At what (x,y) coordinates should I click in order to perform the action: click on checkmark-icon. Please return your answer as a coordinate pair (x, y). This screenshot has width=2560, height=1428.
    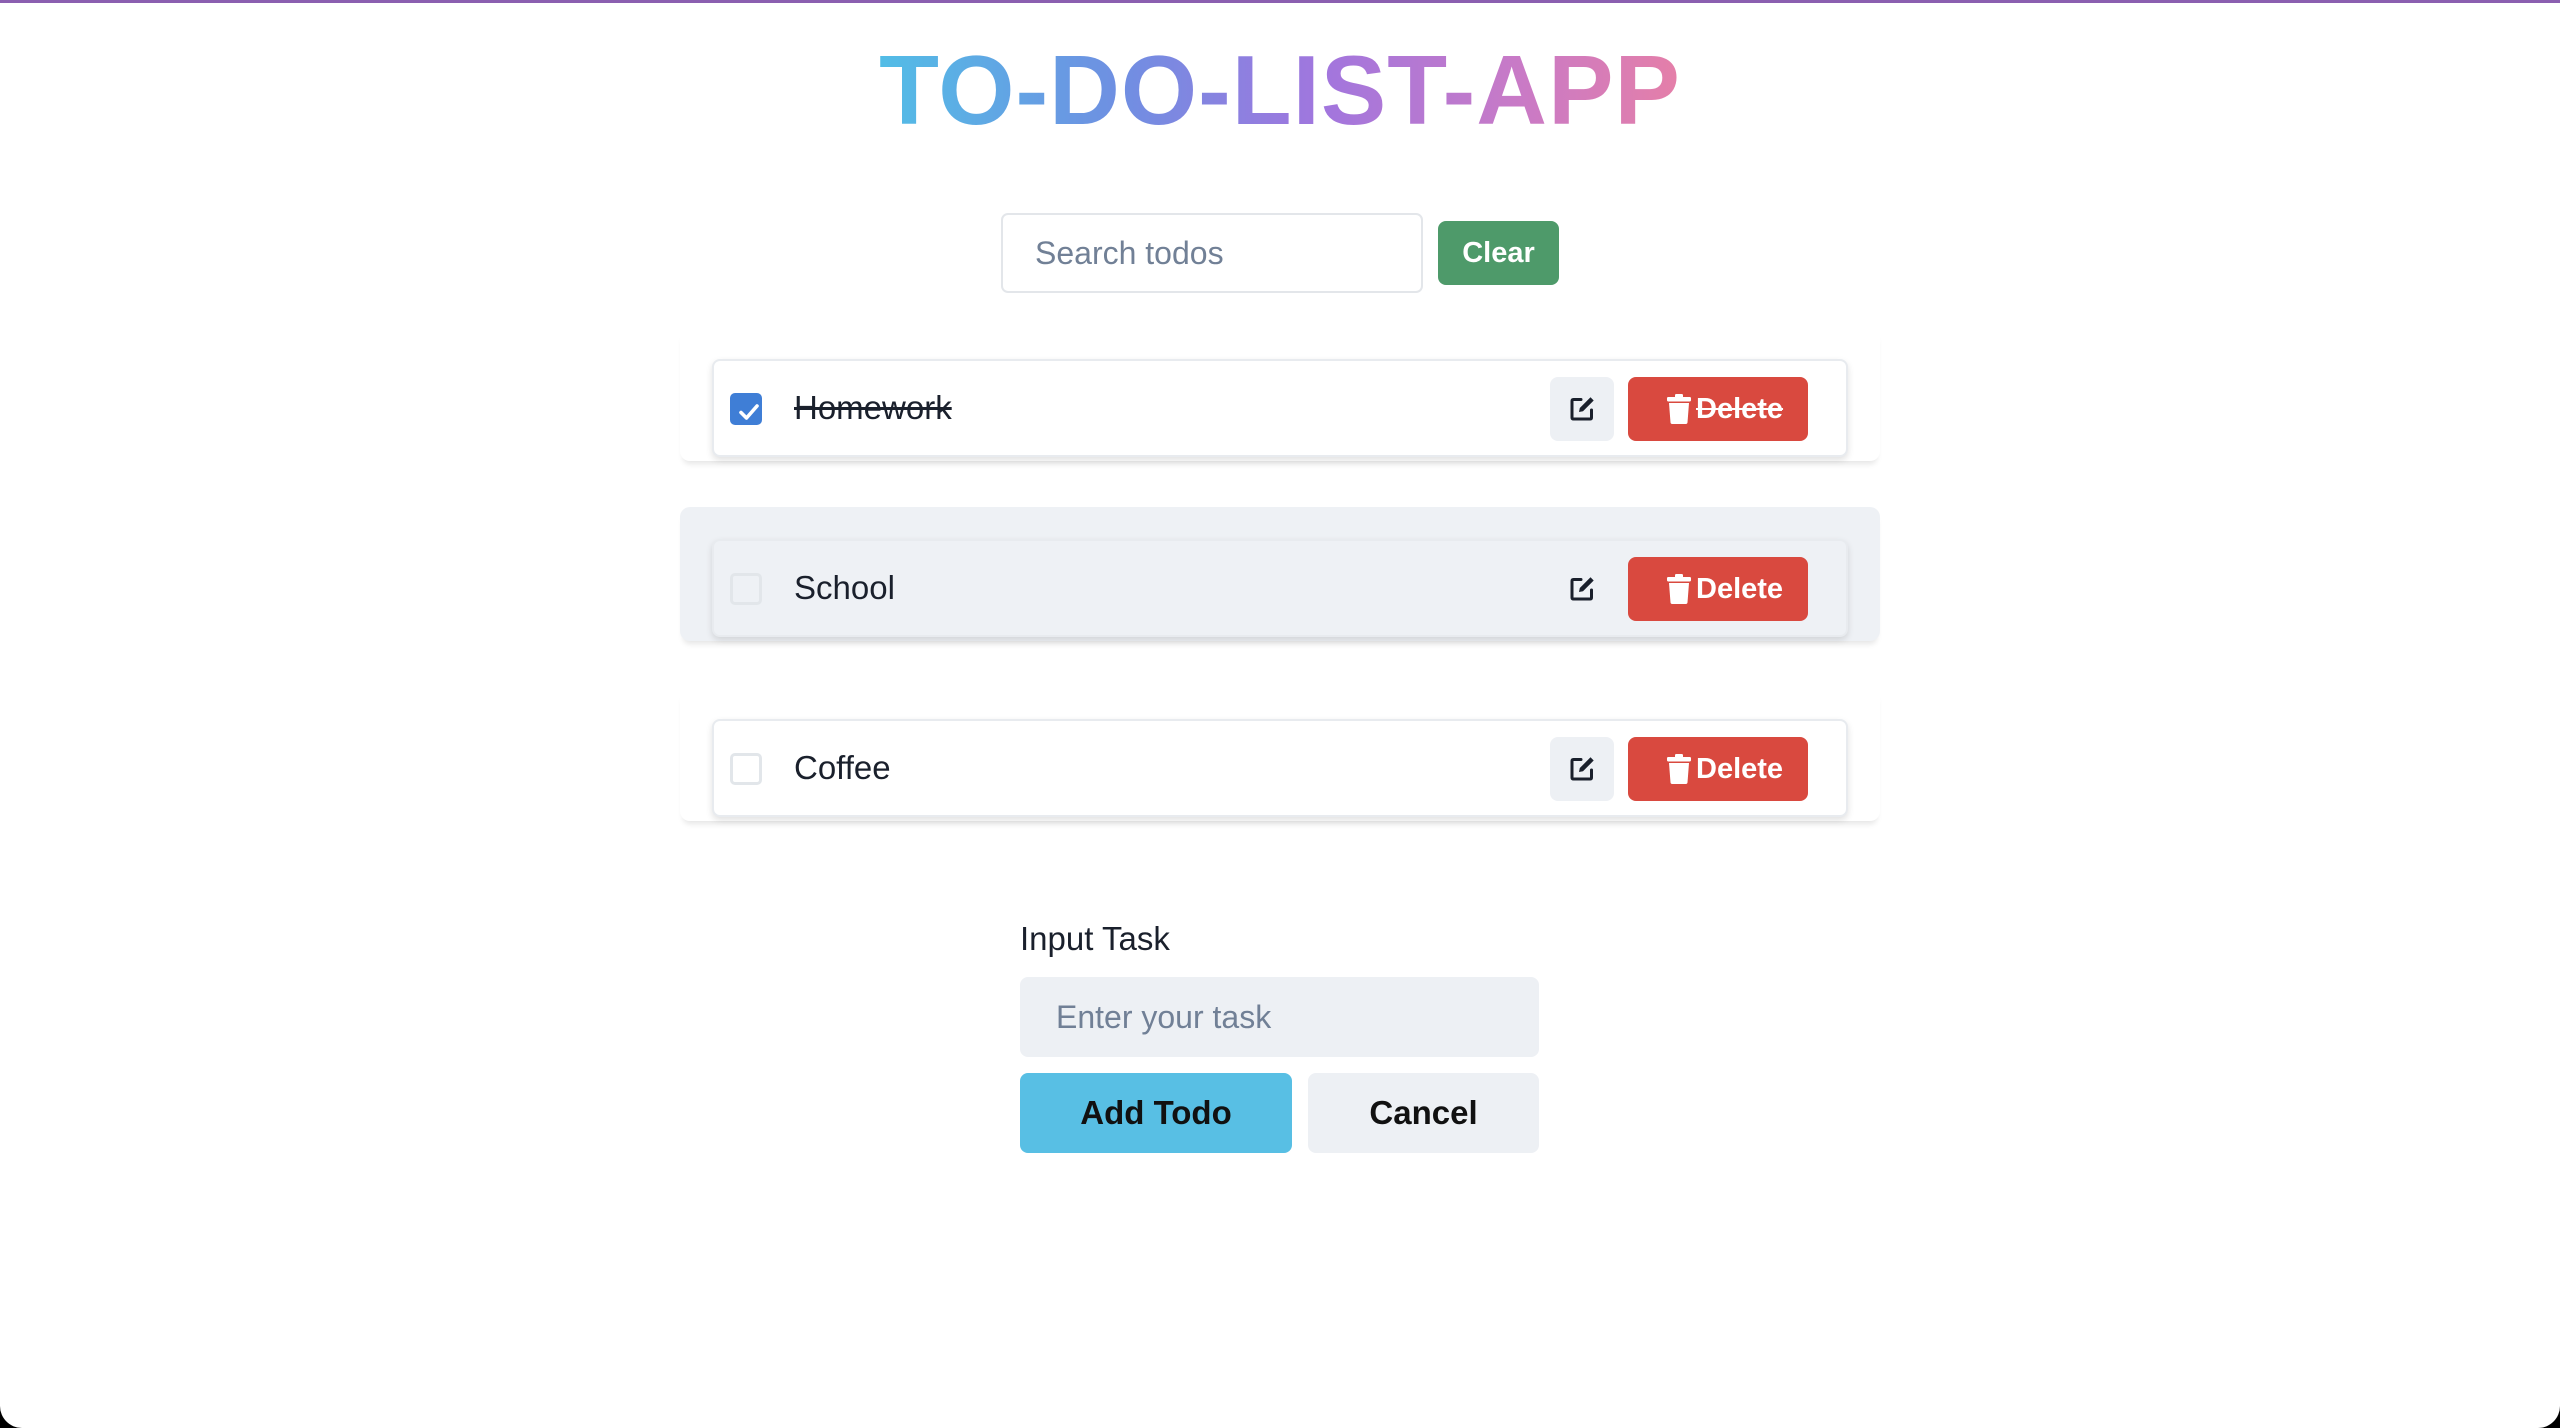
    Looking at the image, I should click on (749, 412).